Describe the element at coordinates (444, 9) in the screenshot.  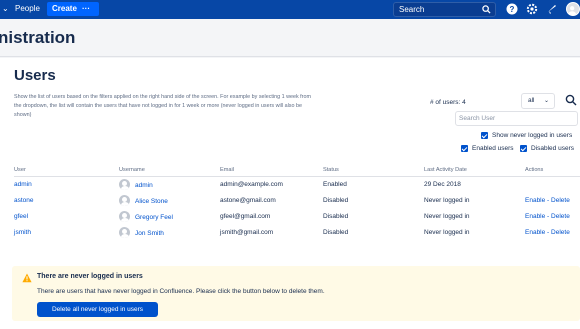
I see `global-search-input: Search` at that location.